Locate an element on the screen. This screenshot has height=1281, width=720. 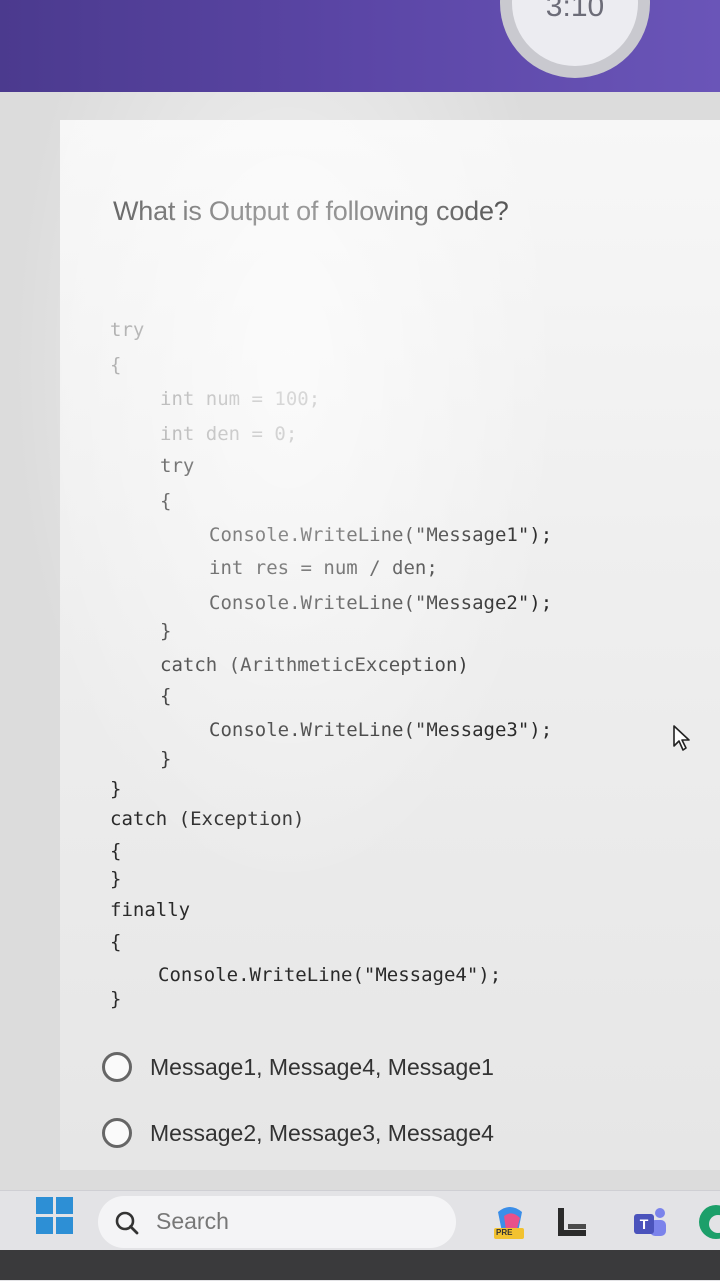
mouse-pointer-icon is located at coordinates (683, 740).